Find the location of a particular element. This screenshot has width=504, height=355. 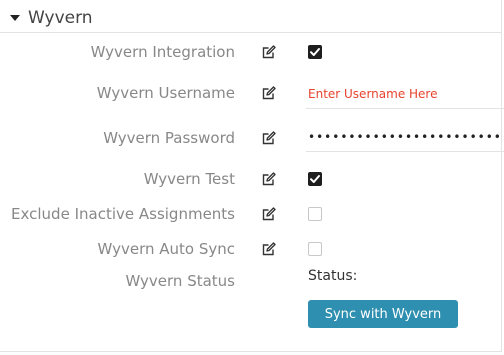

exclude-inactive-assignments-checkbox is located at coordinates (315, 214).